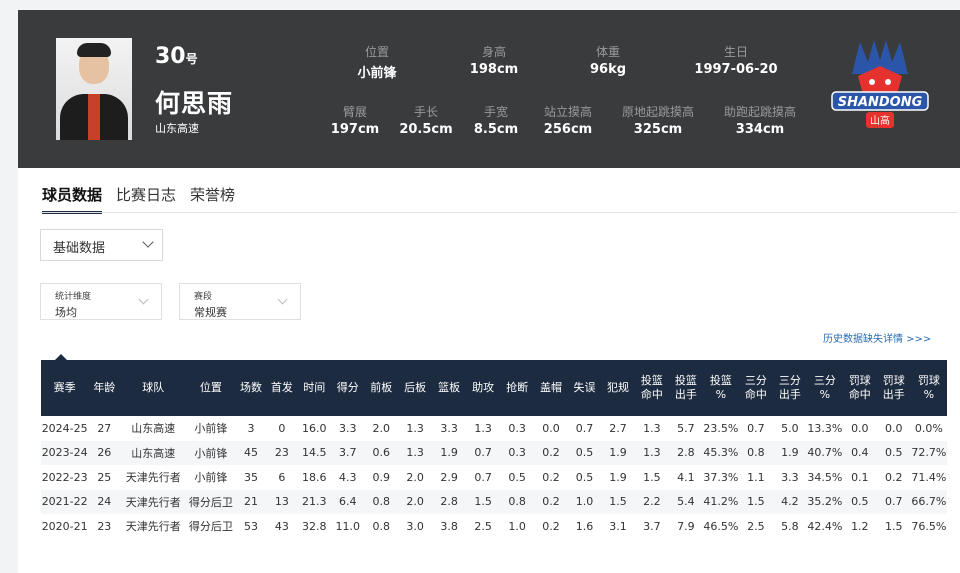 This screenshot has width=960, height=573. Describe the element at coordinates (194, 103) in the screenshot. I see `player-name: 何思雨` at that location.